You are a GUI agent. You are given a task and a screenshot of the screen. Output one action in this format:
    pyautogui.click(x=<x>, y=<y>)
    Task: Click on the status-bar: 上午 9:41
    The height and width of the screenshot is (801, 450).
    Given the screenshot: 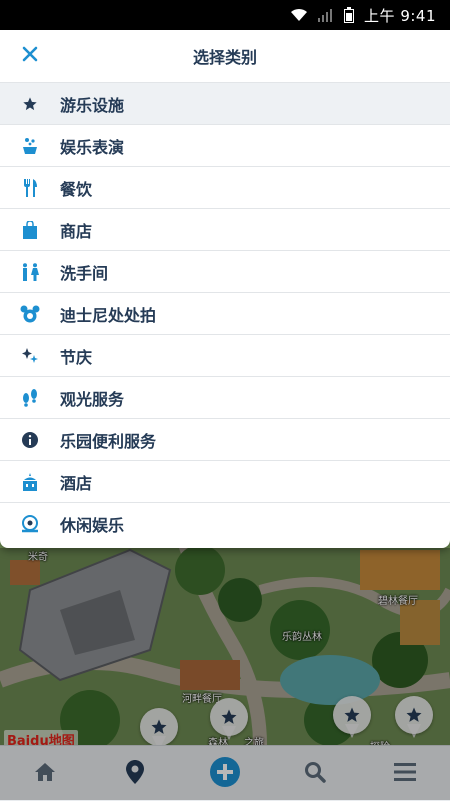 What is the action you would take?
    pyautogui.click(x=225, y=15)
    